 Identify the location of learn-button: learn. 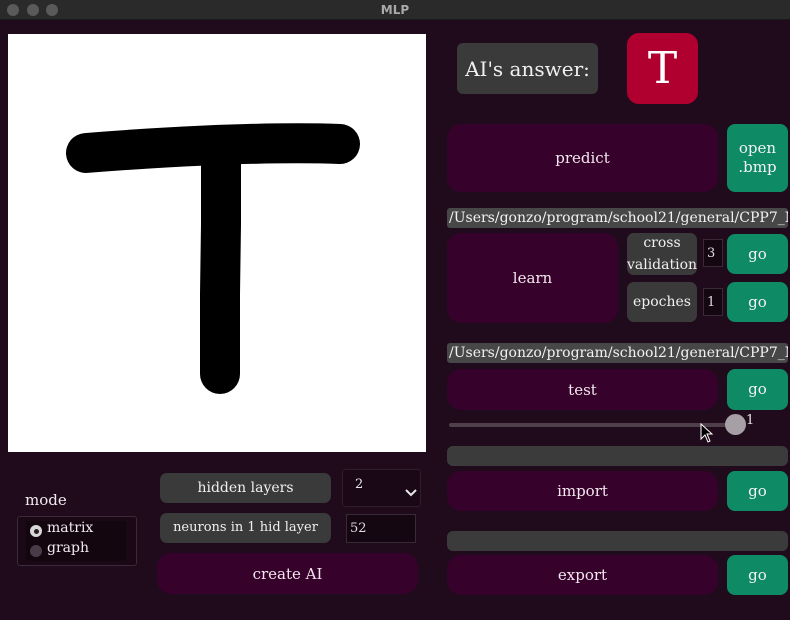
(532, 278).